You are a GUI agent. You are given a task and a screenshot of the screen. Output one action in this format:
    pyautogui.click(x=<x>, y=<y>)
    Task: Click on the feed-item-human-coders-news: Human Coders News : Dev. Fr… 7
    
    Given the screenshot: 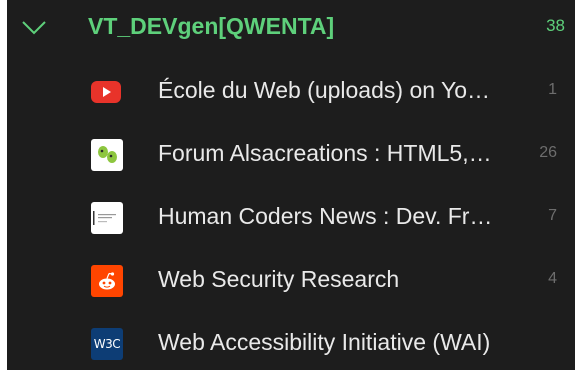 What is the action you would take?
    pyautogui.click(x=291, y=217)
    